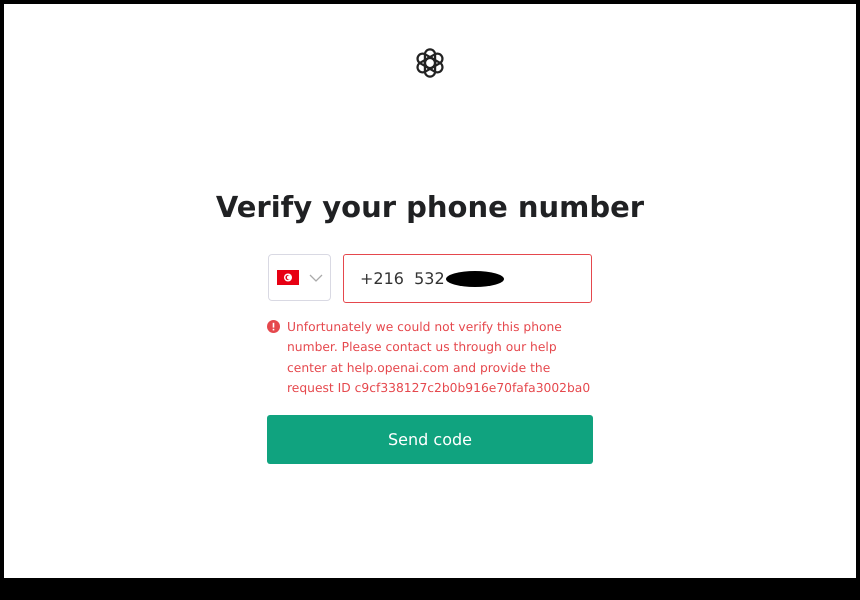 This screenshot has width=860, height=600. I want to click on error-icon, so click(273, 326).